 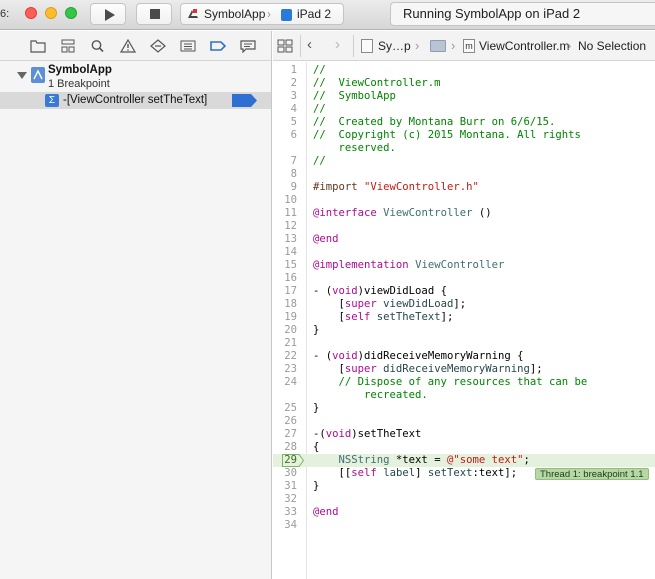 I want to click on scheme-selector: SymbolApp › iPad 2, so click(x=262, y=14).